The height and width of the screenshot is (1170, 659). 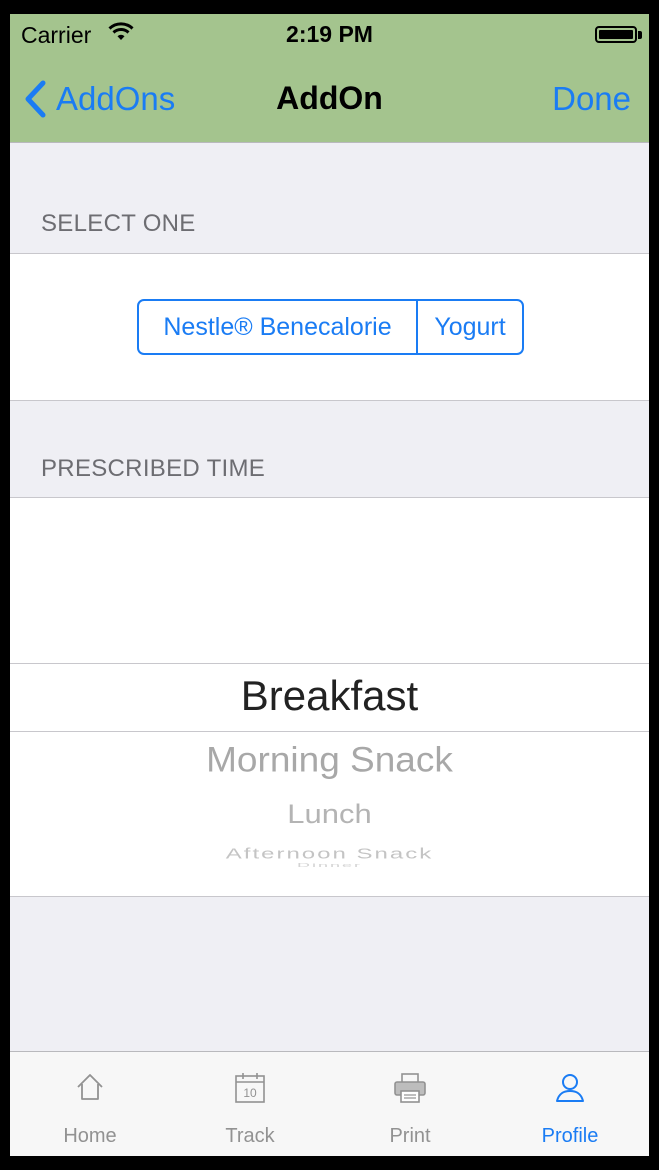 What do you see at coordinates (153, 468) in the screenshot?
I see `time-section-header: PRESCRIBED TIME` at bounding box center [153, 468].